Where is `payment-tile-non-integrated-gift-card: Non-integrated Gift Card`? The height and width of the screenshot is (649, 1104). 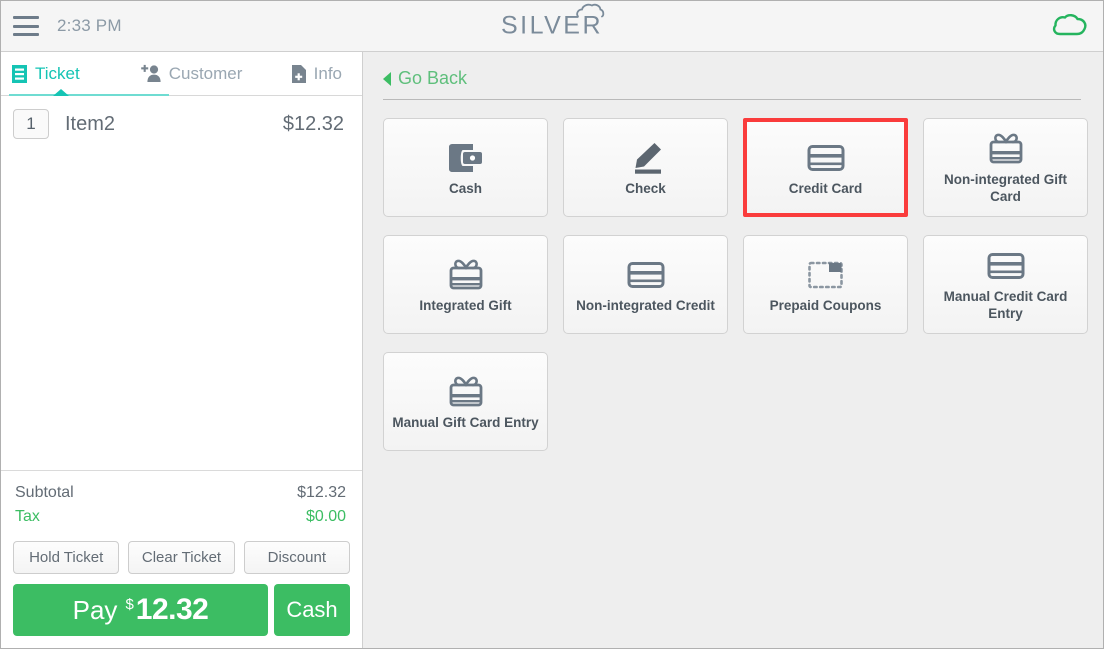 payment-tile-non-integrated-gift-card: Non-integrated Gift Card is located at coordinates (1005, 167).